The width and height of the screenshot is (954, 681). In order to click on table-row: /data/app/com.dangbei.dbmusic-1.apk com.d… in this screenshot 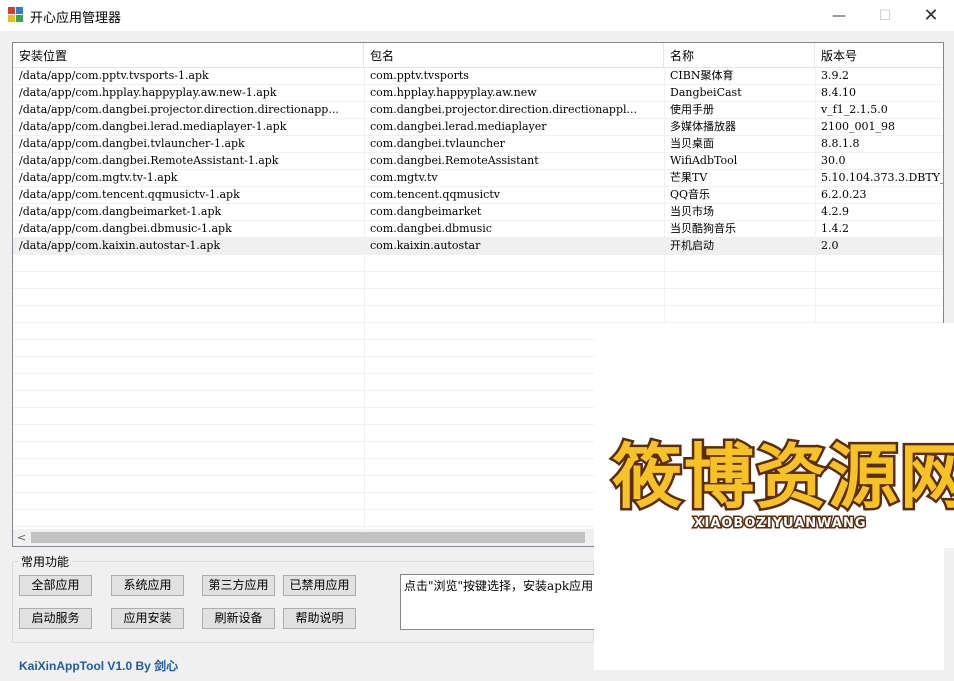, I will do `click(478, 229)`.